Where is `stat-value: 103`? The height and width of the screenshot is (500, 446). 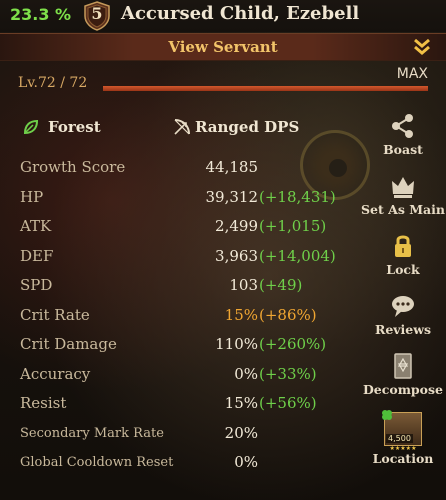 stat-value: 103 is located at coordinates (243, 285).